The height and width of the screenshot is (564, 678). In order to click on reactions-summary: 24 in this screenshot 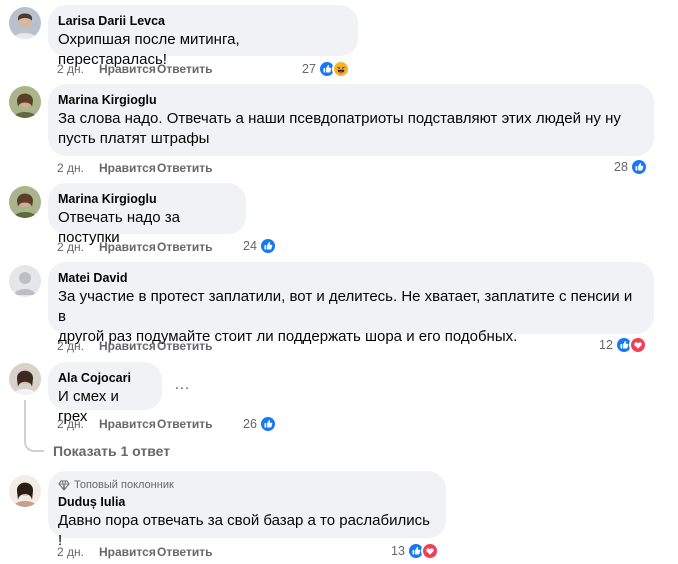, I will do `click(260, 246)`.